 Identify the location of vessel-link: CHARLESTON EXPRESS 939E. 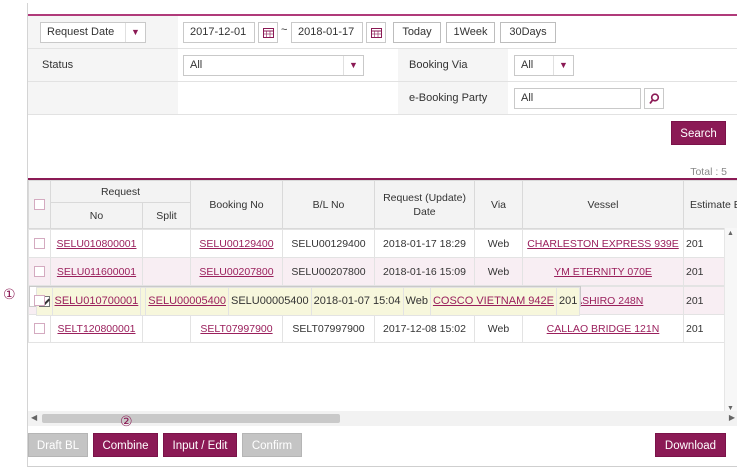
(603, 244).